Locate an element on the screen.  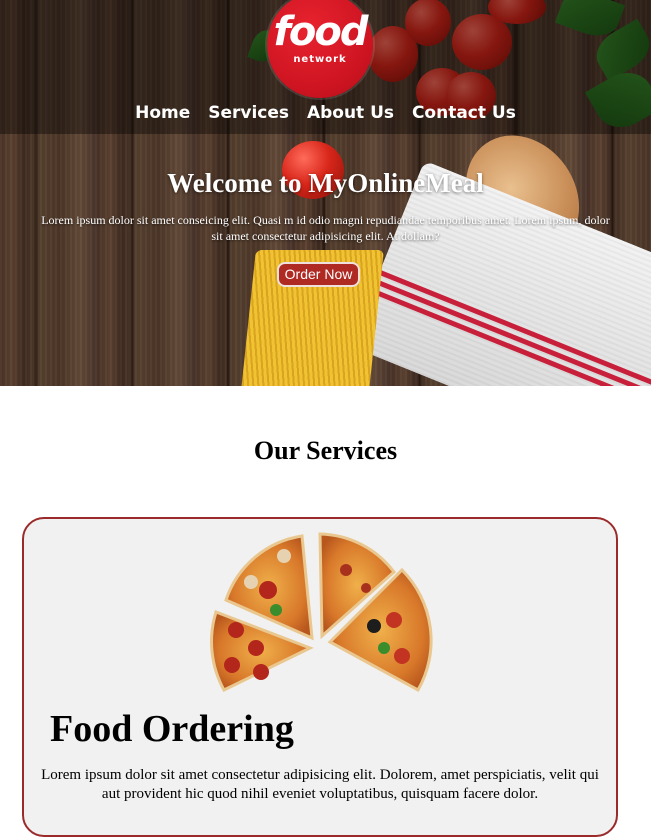
nav-item-contact-us: Contact Us is located at coordinates (464, 113).